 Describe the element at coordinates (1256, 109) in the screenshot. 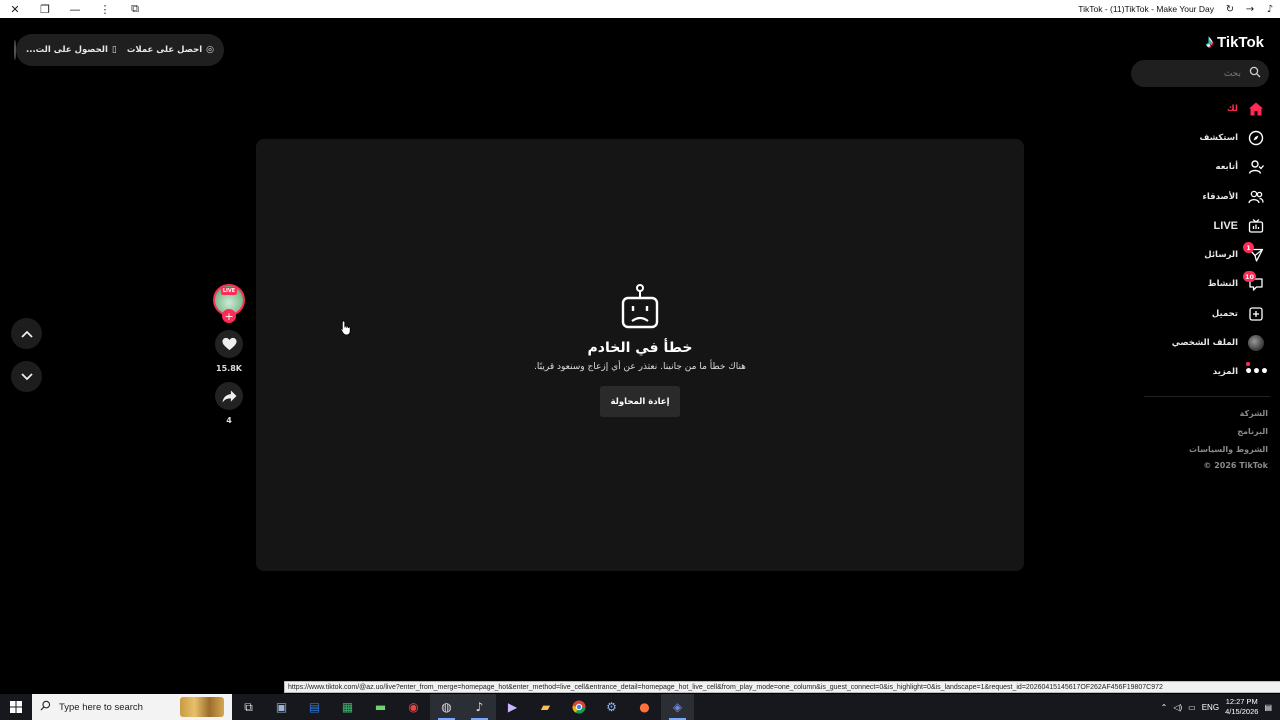

I see `home-icon` at that location.